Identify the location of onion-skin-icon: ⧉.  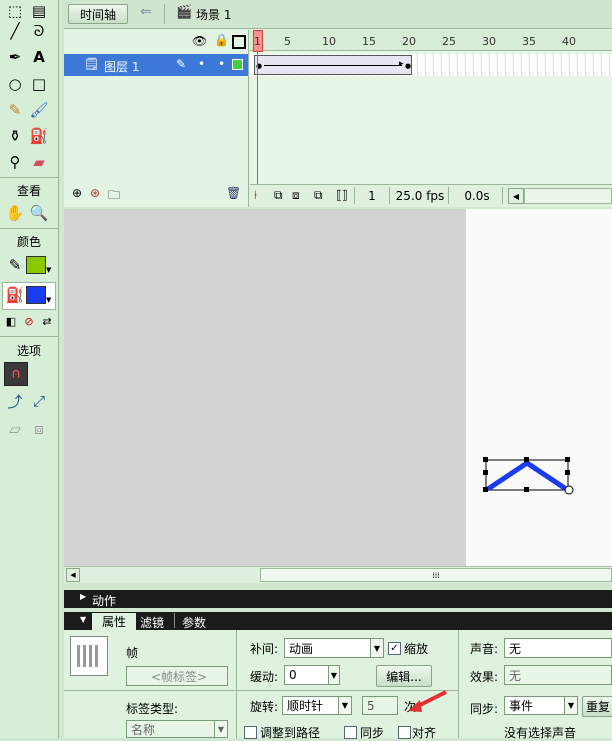
(278, 195).